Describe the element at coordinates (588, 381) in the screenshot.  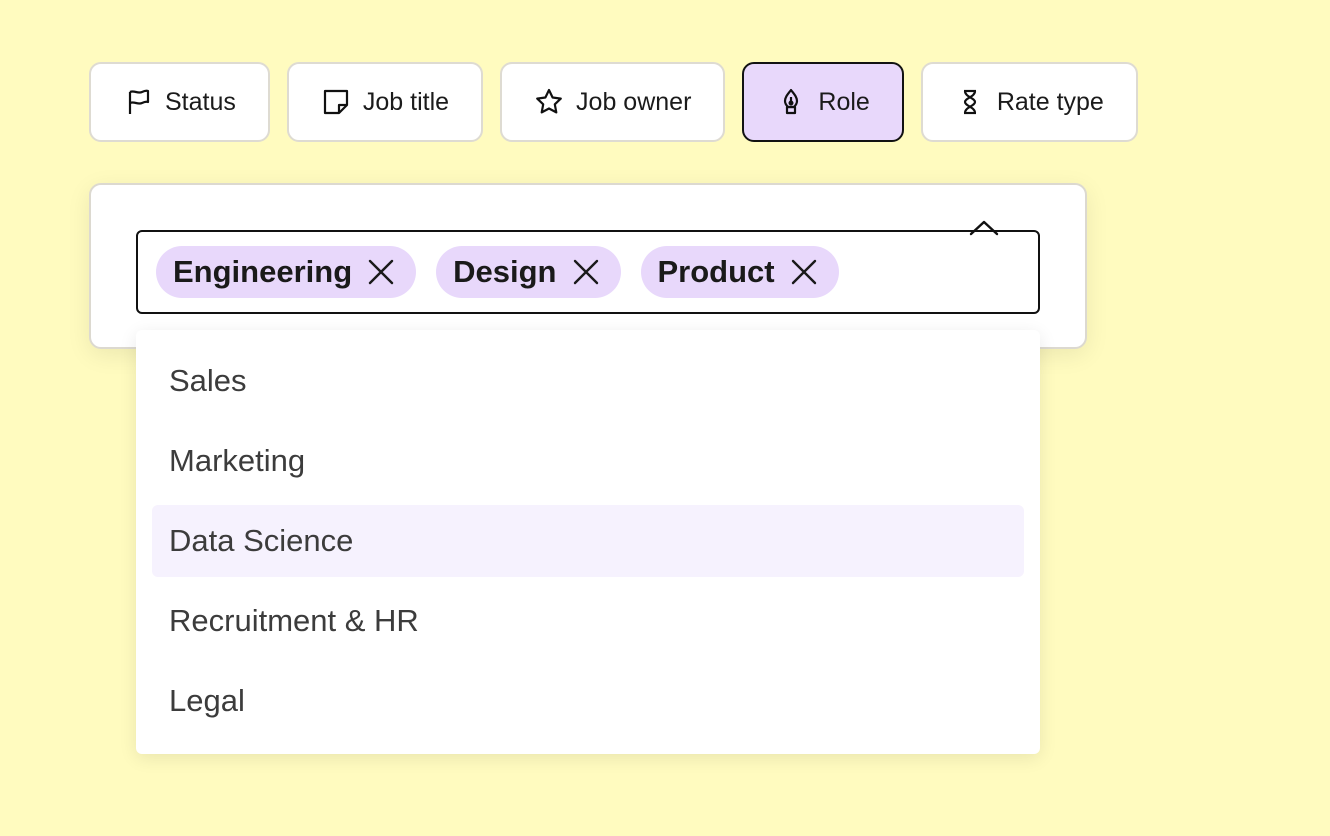
I see `option-sales: Sales` at that location.